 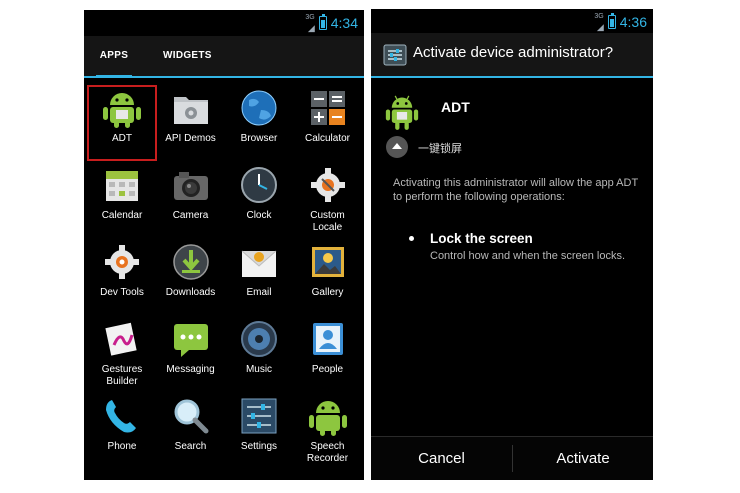 What do you see at coordinates (327, 108) in the screenshot?
I see `calculator-icon` at bounding box center [327, 108].